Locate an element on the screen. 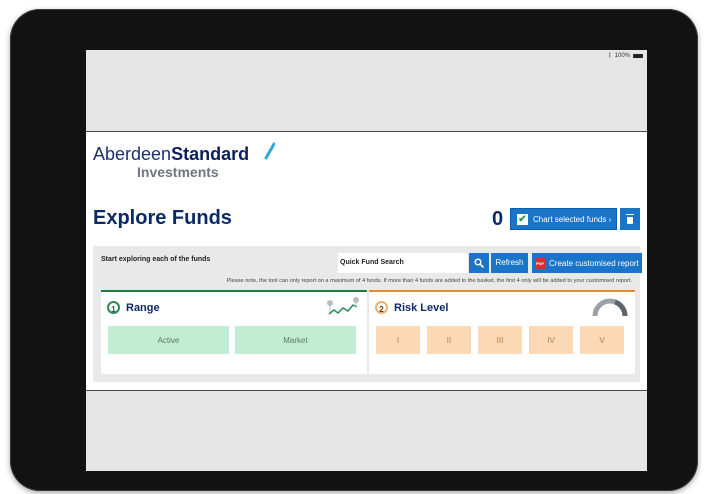 This screenshot has width=708, height=494. logo-subtitle: Investments is located at coordinates (178, 172).